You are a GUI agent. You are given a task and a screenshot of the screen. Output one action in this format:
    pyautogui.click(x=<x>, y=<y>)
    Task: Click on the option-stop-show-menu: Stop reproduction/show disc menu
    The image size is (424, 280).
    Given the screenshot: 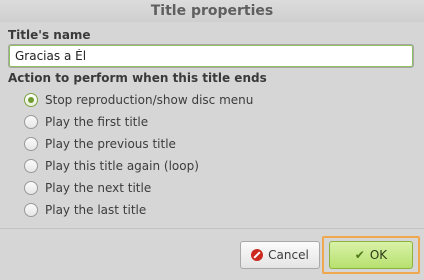 What is the action you would take?
    pyautogui.click(x=138, y=100)
    